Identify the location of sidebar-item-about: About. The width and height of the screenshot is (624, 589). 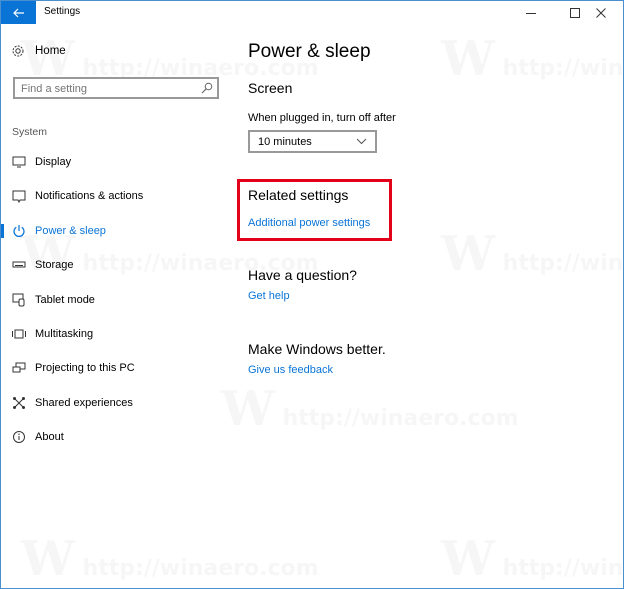
(116, 437).